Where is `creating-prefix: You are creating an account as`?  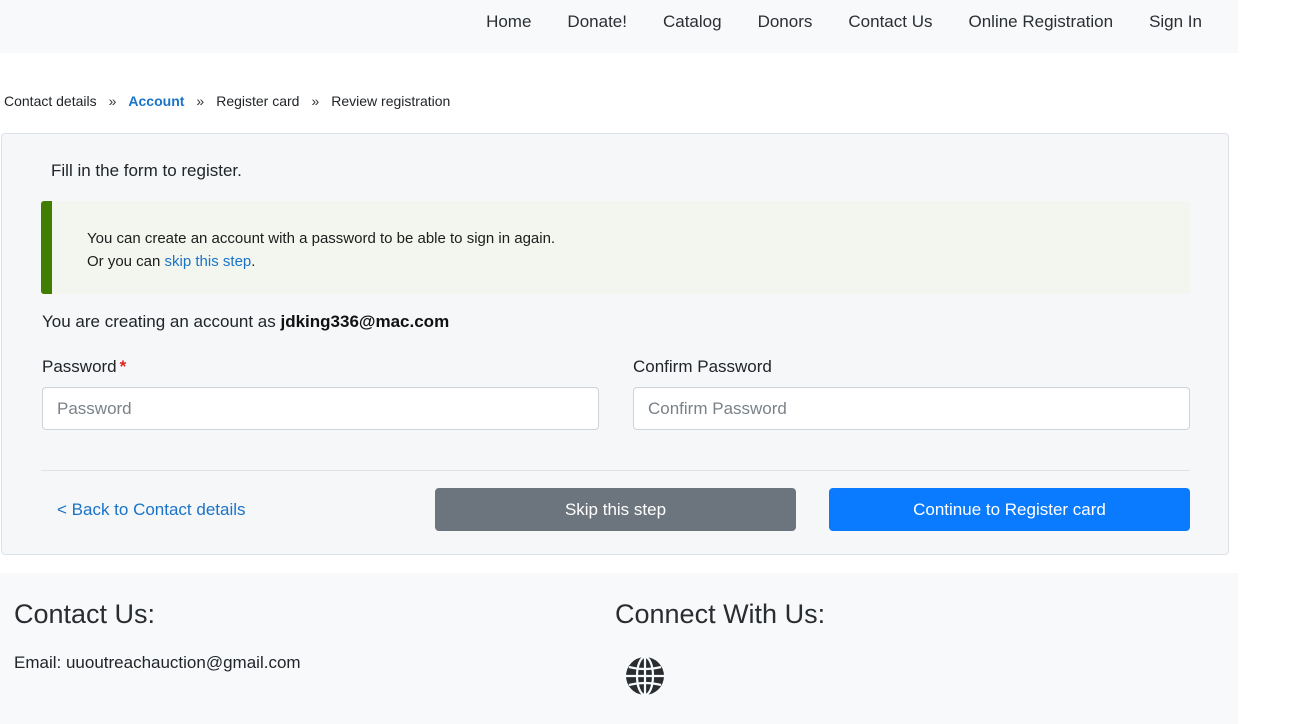
creating-prefix: You are creating an account as is located at coordinates (161, 321).